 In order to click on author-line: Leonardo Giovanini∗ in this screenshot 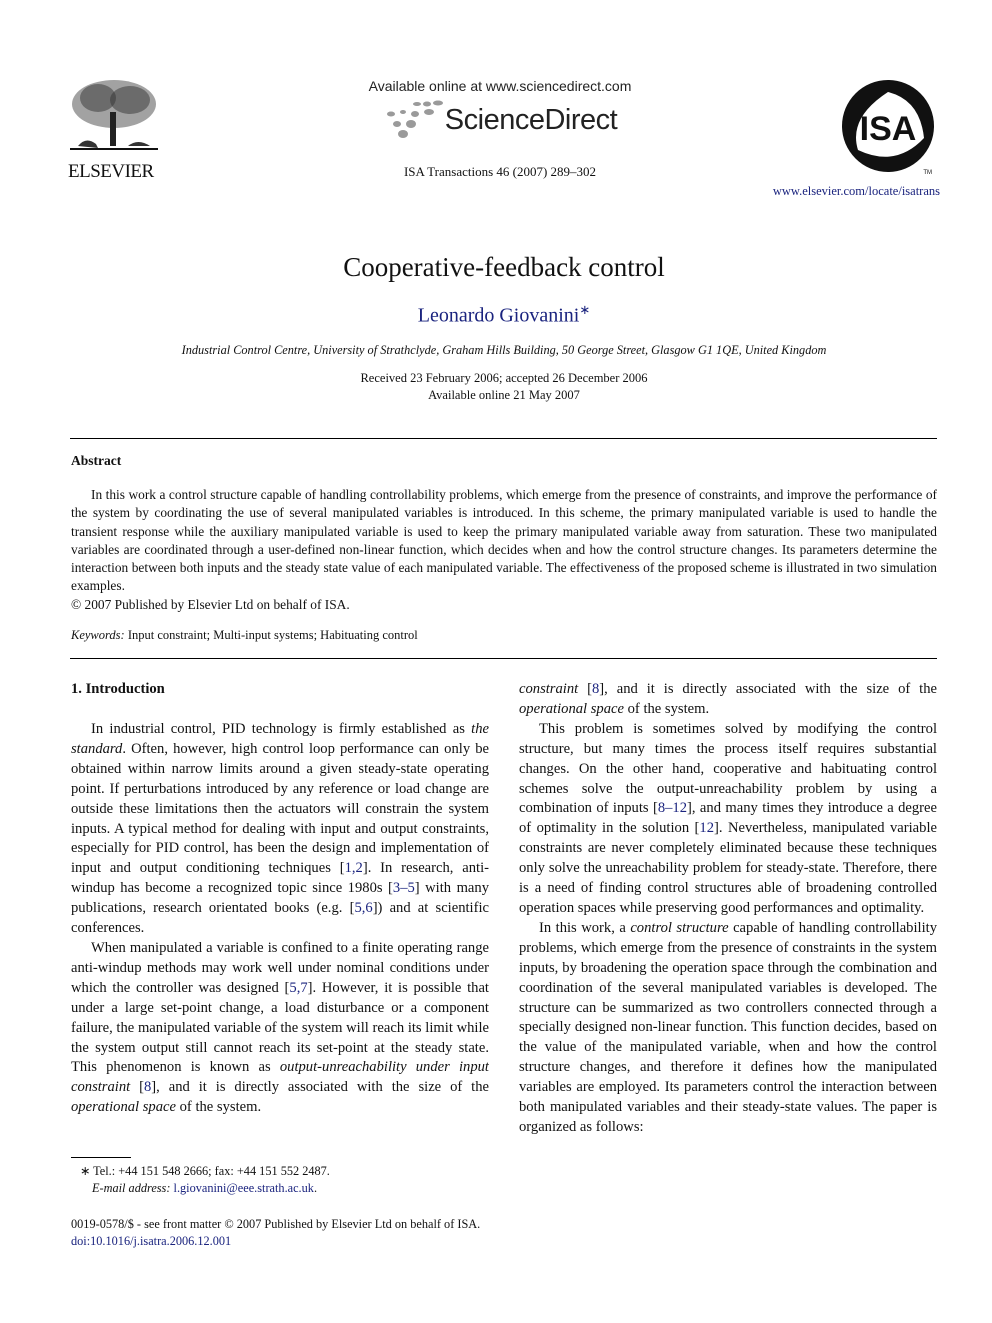, I will do `click(496, 315)`.